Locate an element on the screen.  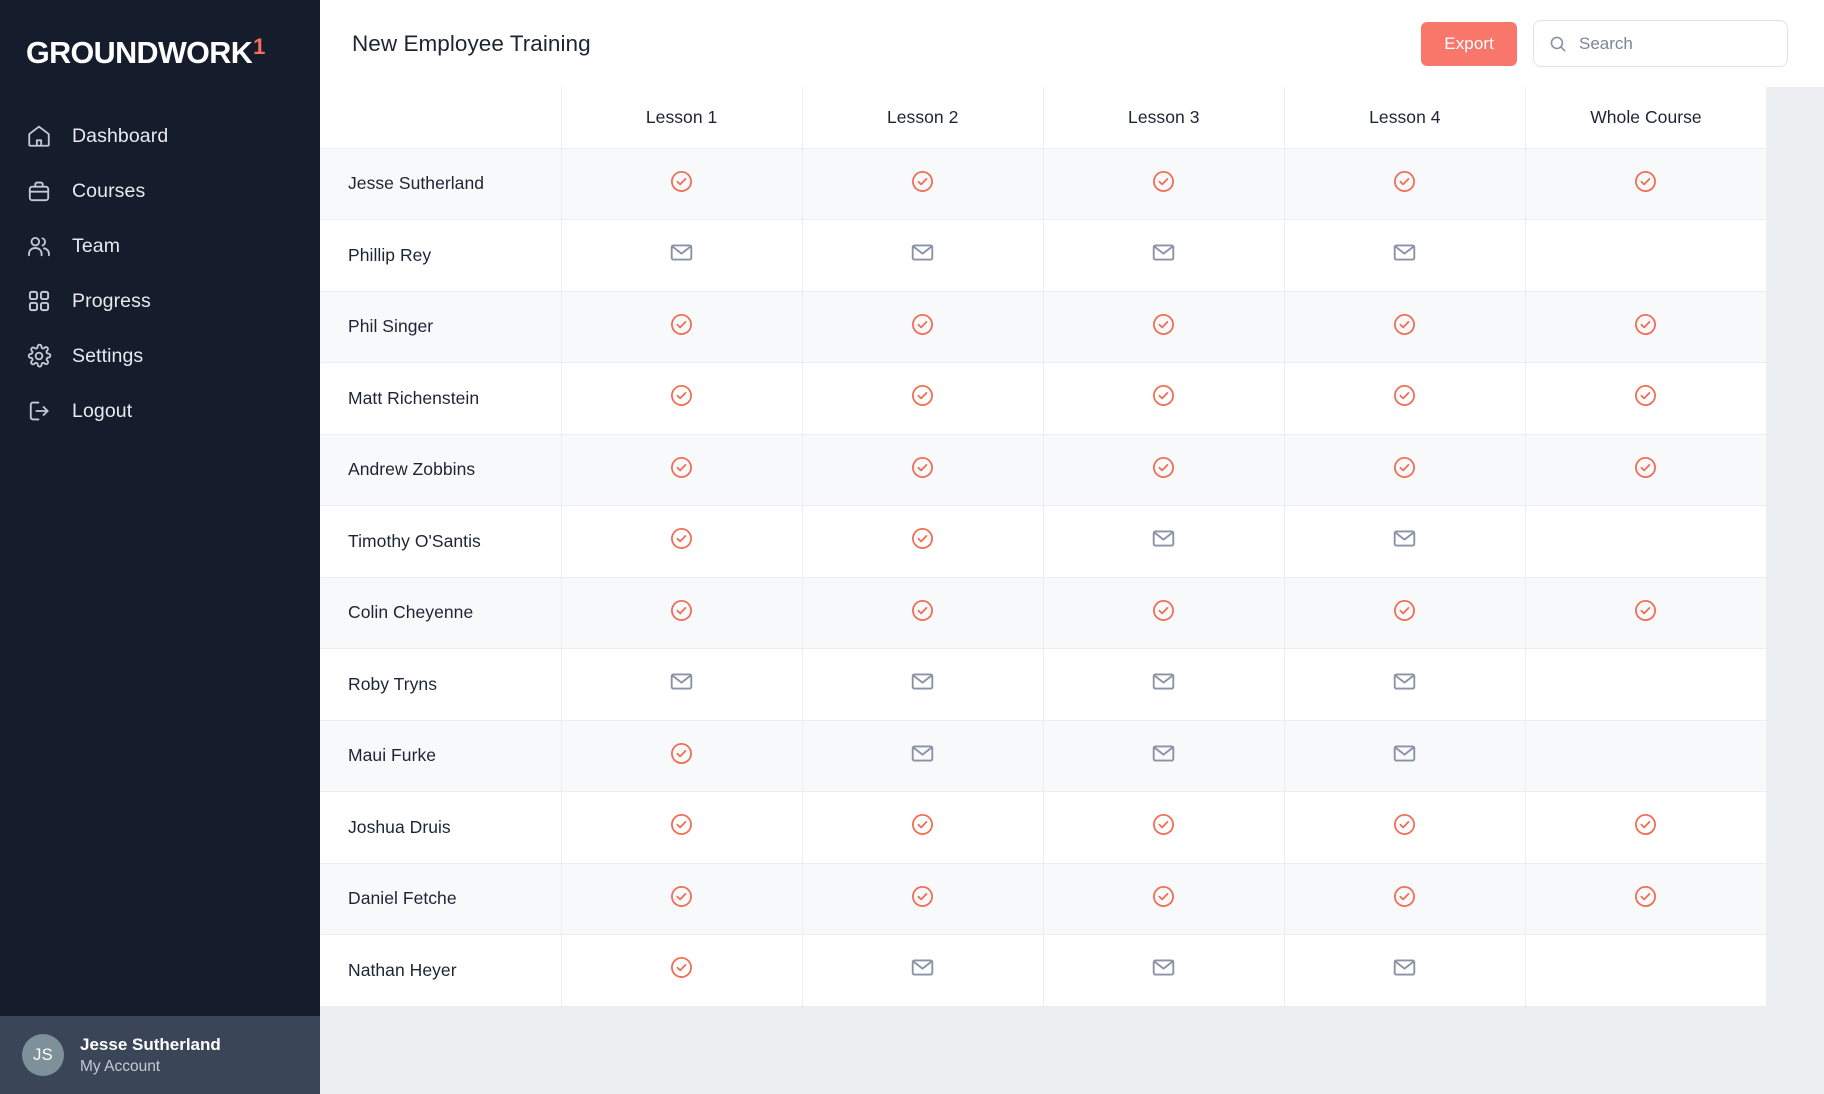
column-header-lesson-2: Lesson 2 is located at coordinates (923, 118).